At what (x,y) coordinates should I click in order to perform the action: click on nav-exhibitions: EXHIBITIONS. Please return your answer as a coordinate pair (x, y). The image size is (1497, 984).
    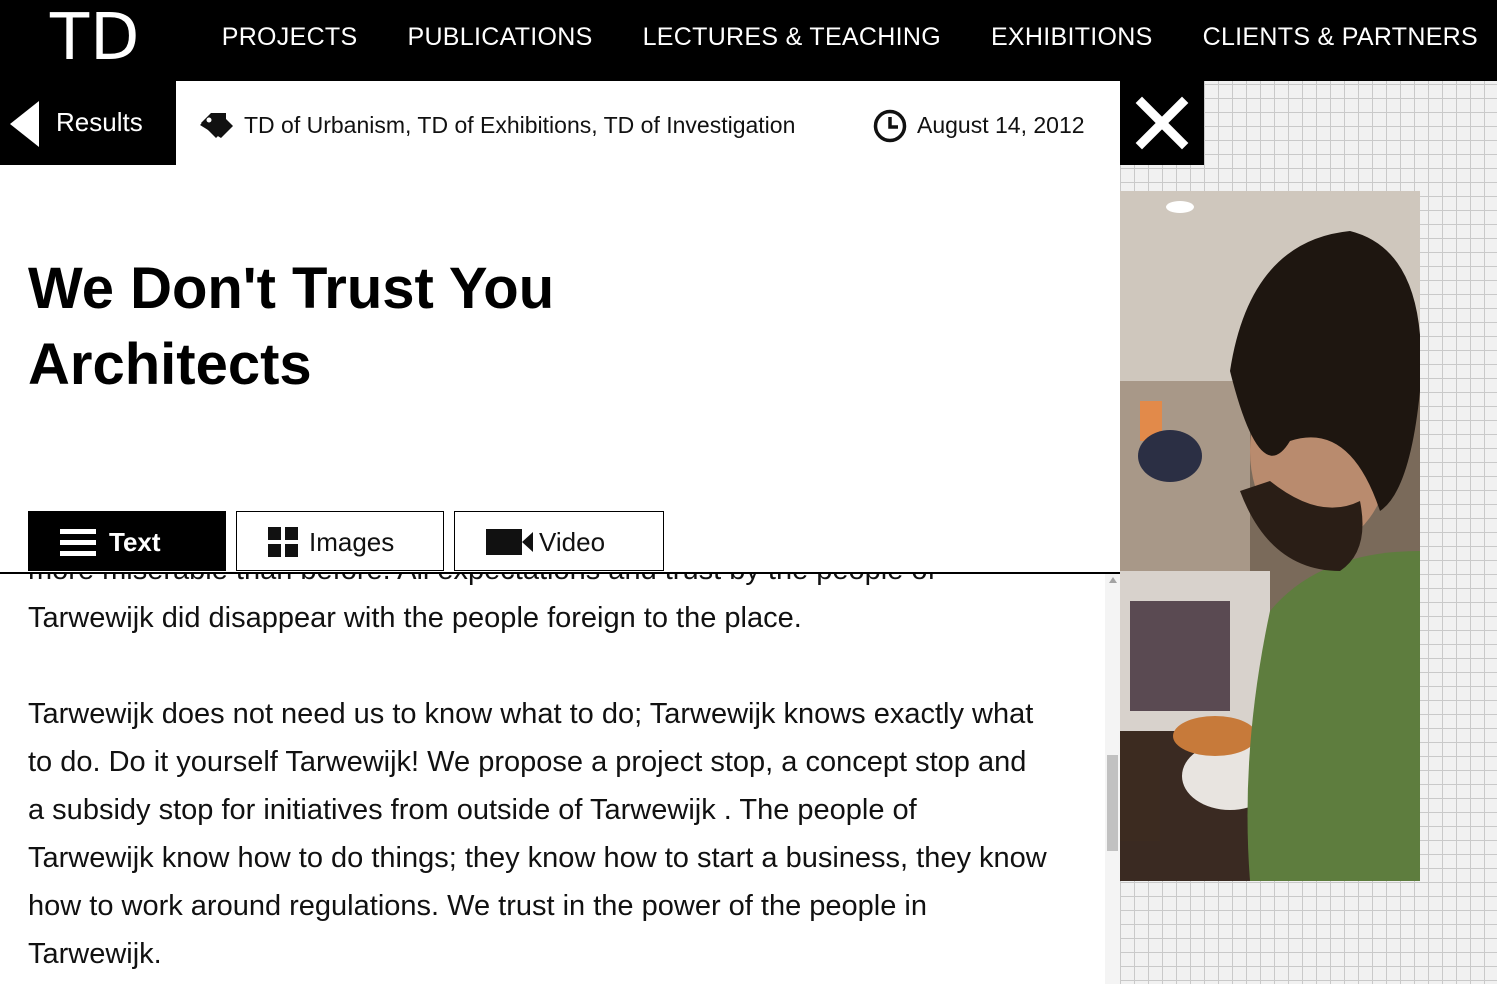
    Looking at the image, I should click on (1072, 37).